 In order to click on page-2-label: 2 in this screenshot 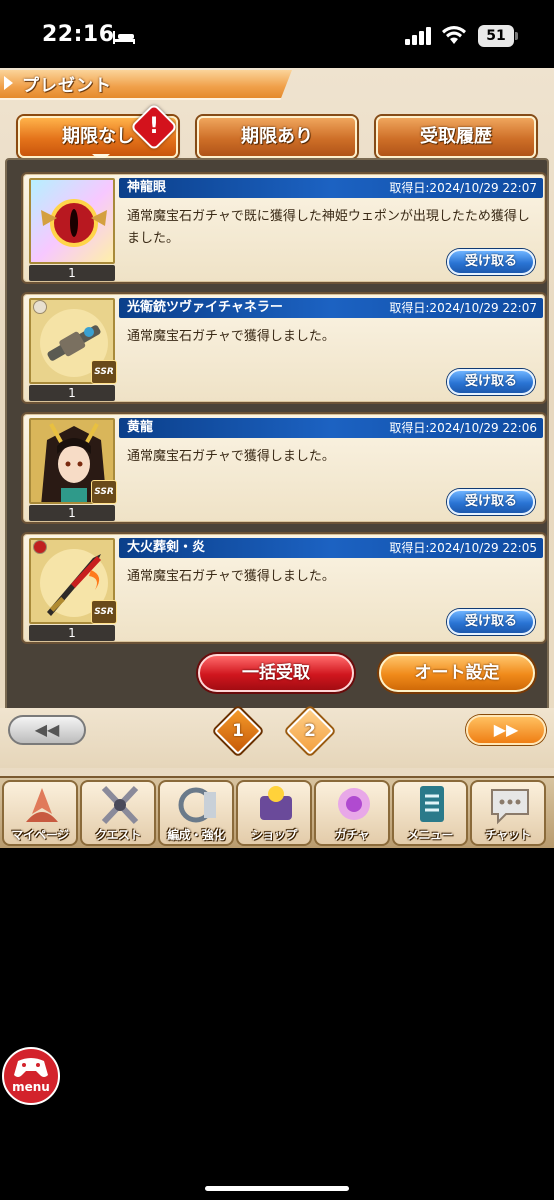, I will do `click(310, 731)`.